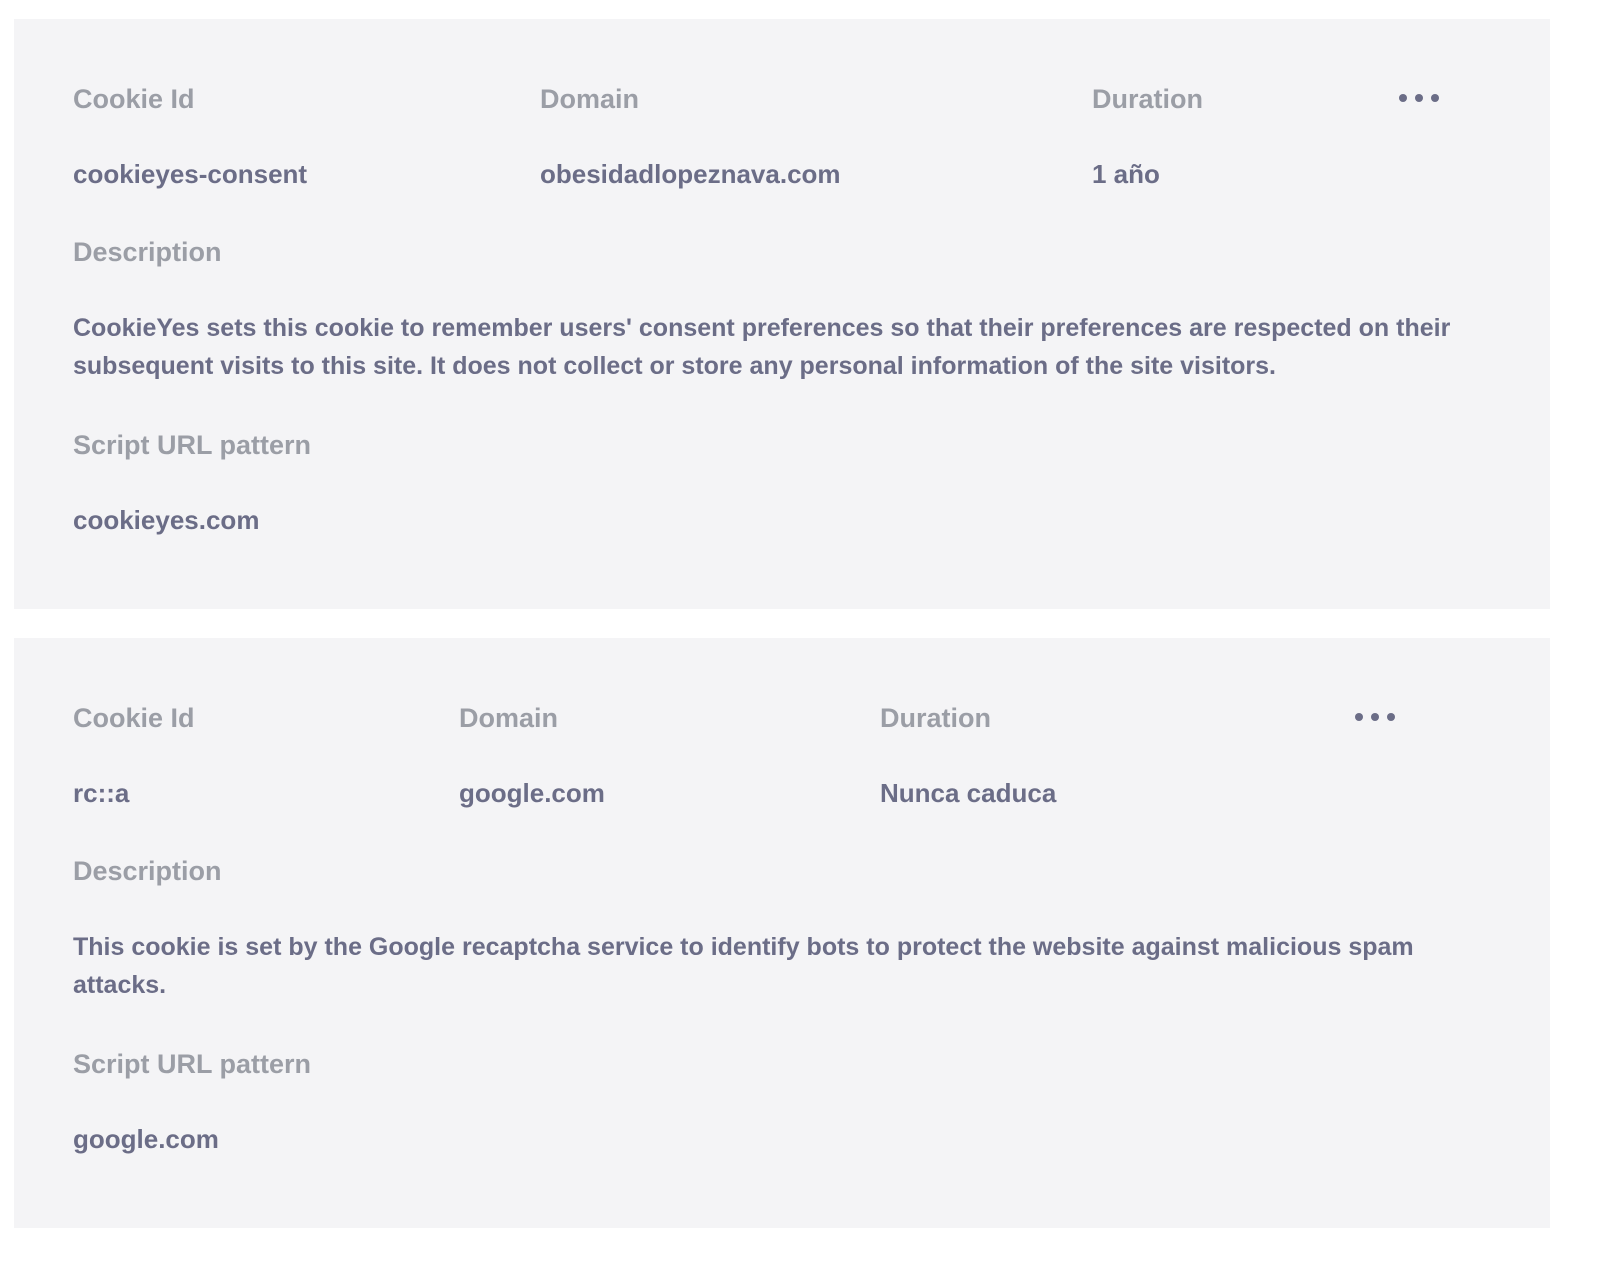  What do you see at coordinates (968, 793) in the screenshot?
I see `duration-value: Nunca caduca` at bounding box center [968, 793].